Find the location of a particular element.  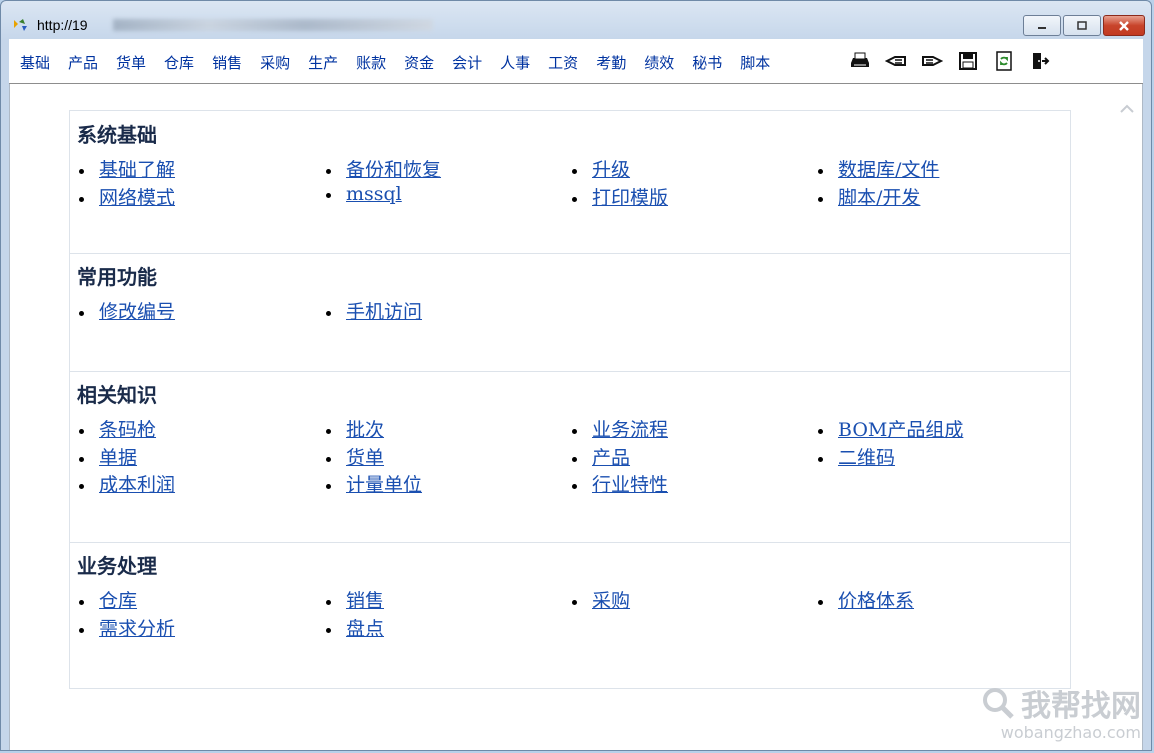

title-url-redacted is located at coordinates (273, 25).